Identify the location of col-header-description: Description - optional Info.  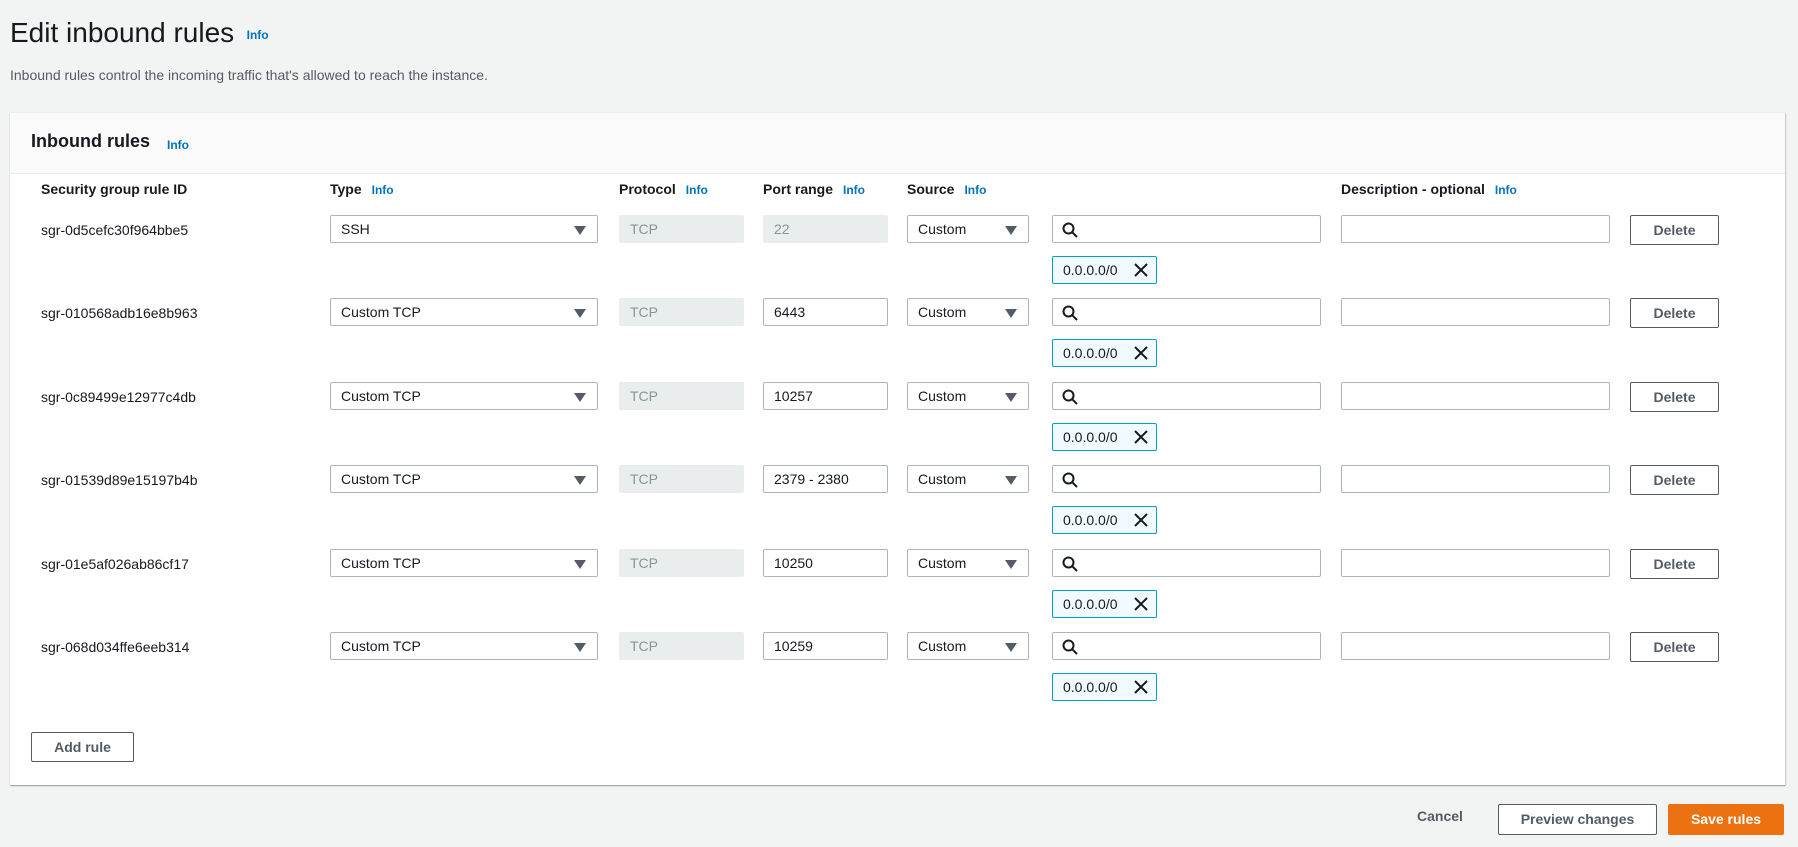
(1429, 189).